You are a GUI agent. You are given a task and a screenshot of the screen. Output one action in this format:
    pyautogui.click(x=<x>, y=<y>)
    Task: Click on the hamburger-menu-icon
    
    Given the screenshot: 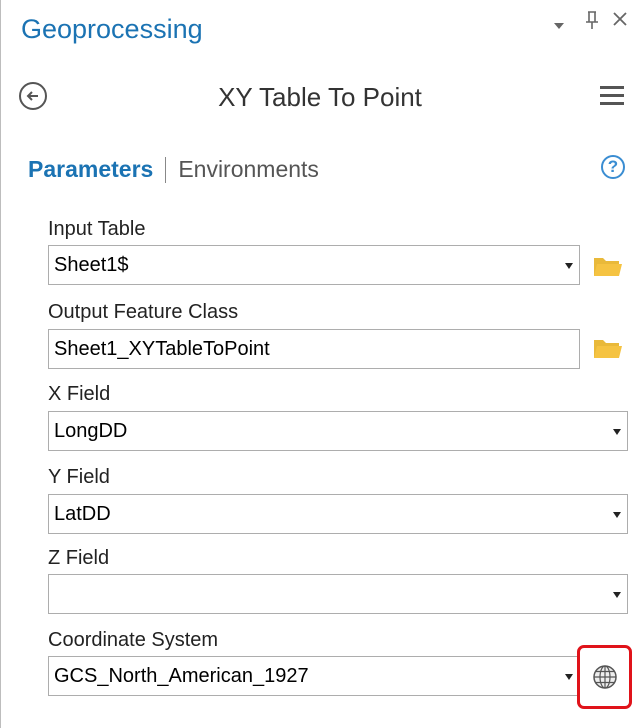 What is the action you would take?
    pyautogui.click(x=612, y=96)
    